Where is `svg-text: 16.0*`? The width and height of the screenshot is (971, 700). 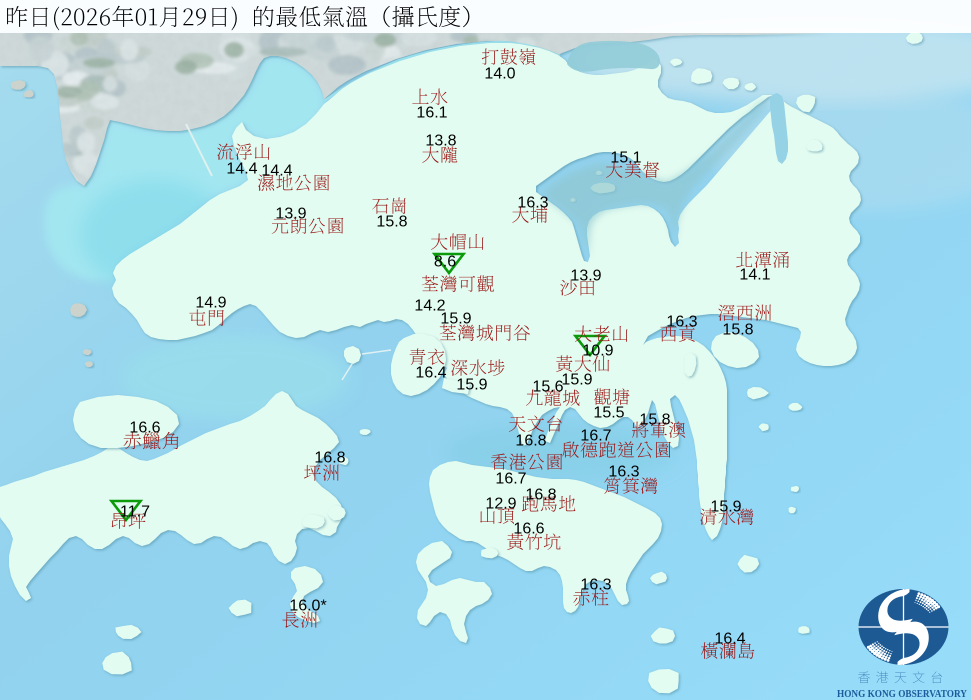 svg-text: 16.0* is located at coordinates (307, 606).